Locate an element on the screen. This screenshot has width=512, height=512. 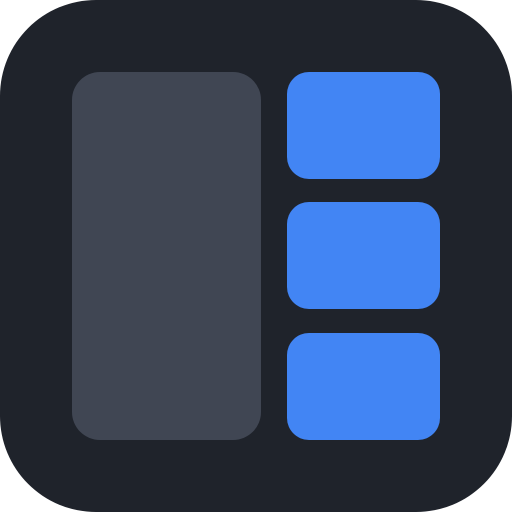
small-panel-middle is located at coordinates (363, 255).